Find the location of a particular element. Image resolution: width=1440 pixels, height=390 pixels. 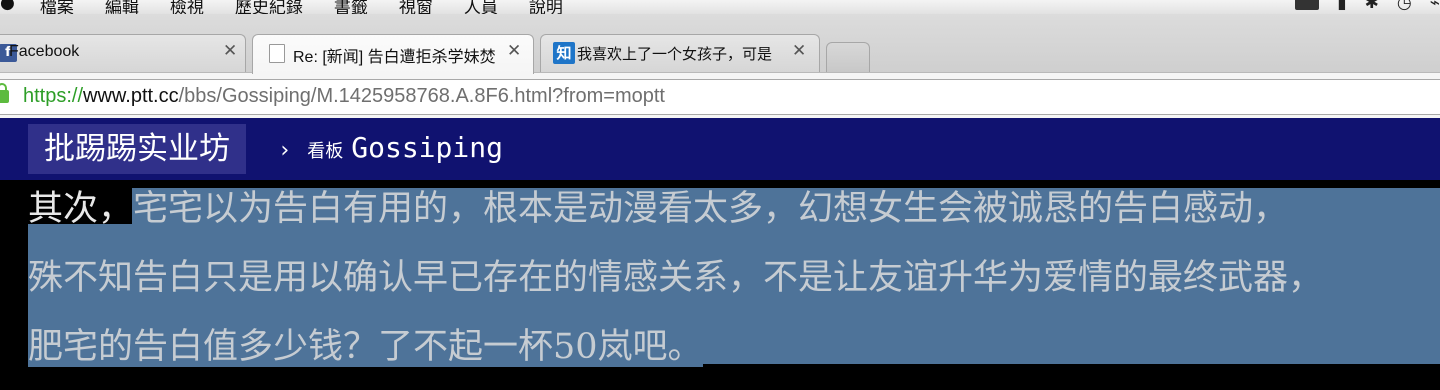

display-icon: ▮ is located at coordinates (1341, 6).